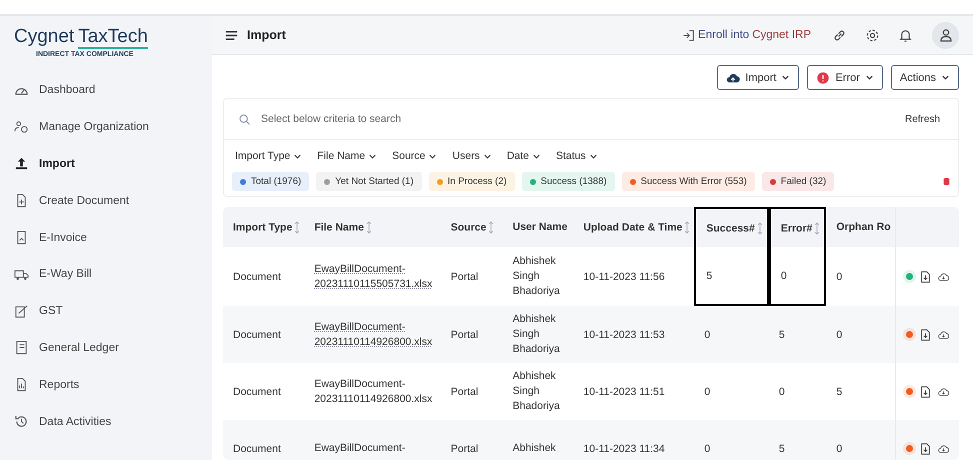  What do you see at coordinates (798, 181) in the screenshot?
I see `status-chip: Failed (32)` at bounding box center [798, 181].